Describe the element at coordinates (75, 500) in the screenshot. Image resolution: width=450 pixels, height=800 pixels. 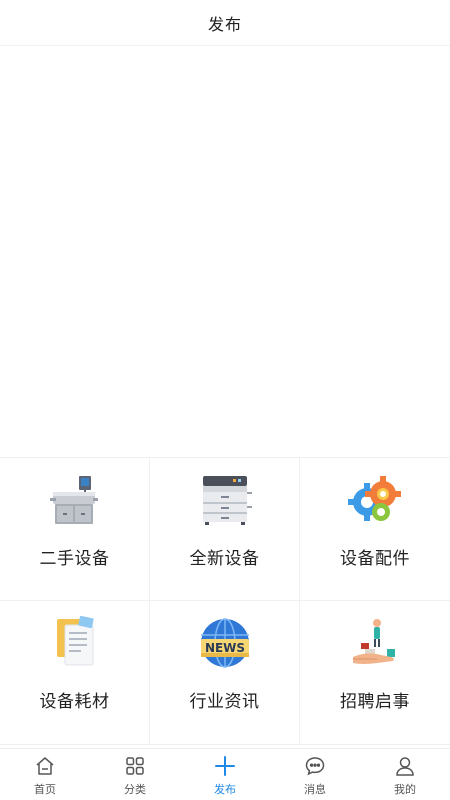
I see `used-equipment-icon` at that location.